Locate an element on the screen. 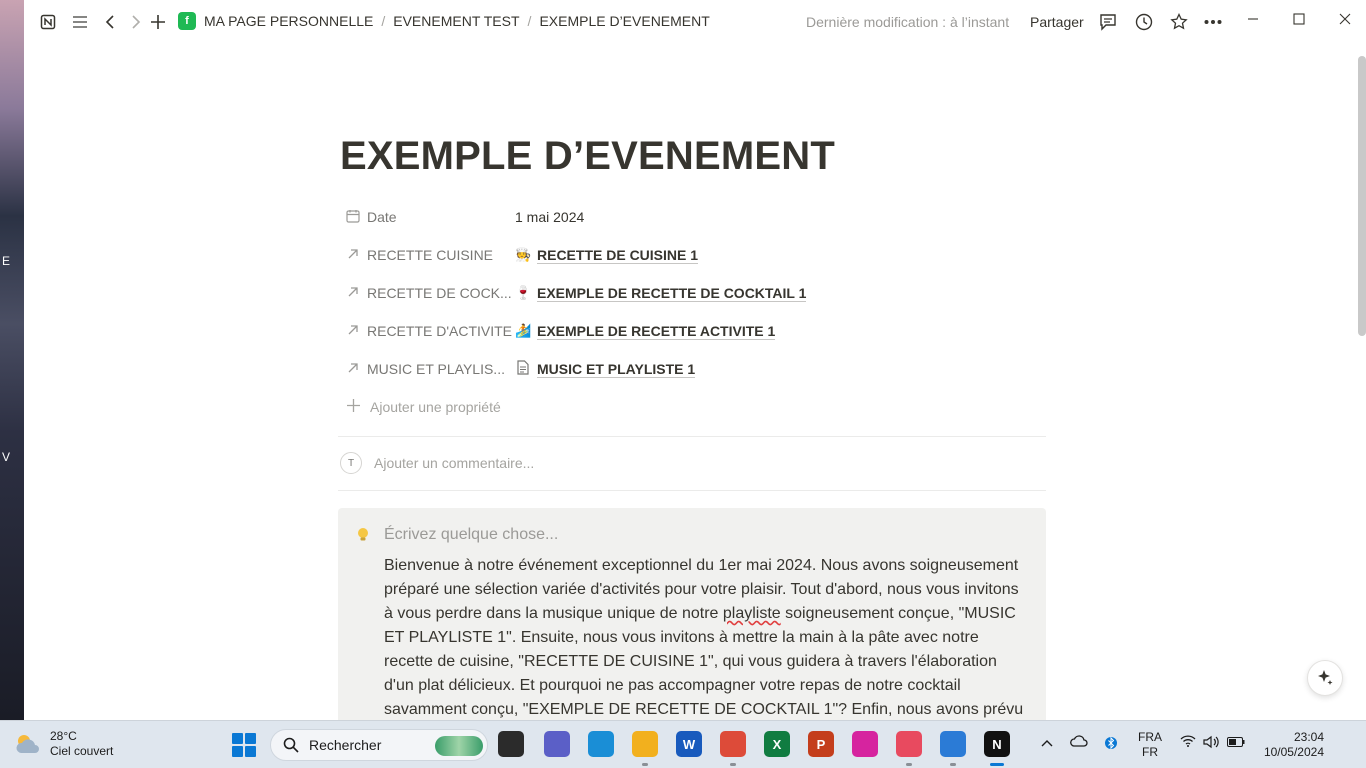 This screenshot has width=1366, height=768. maximize-window-icon is located at coordinates (1299, 21).